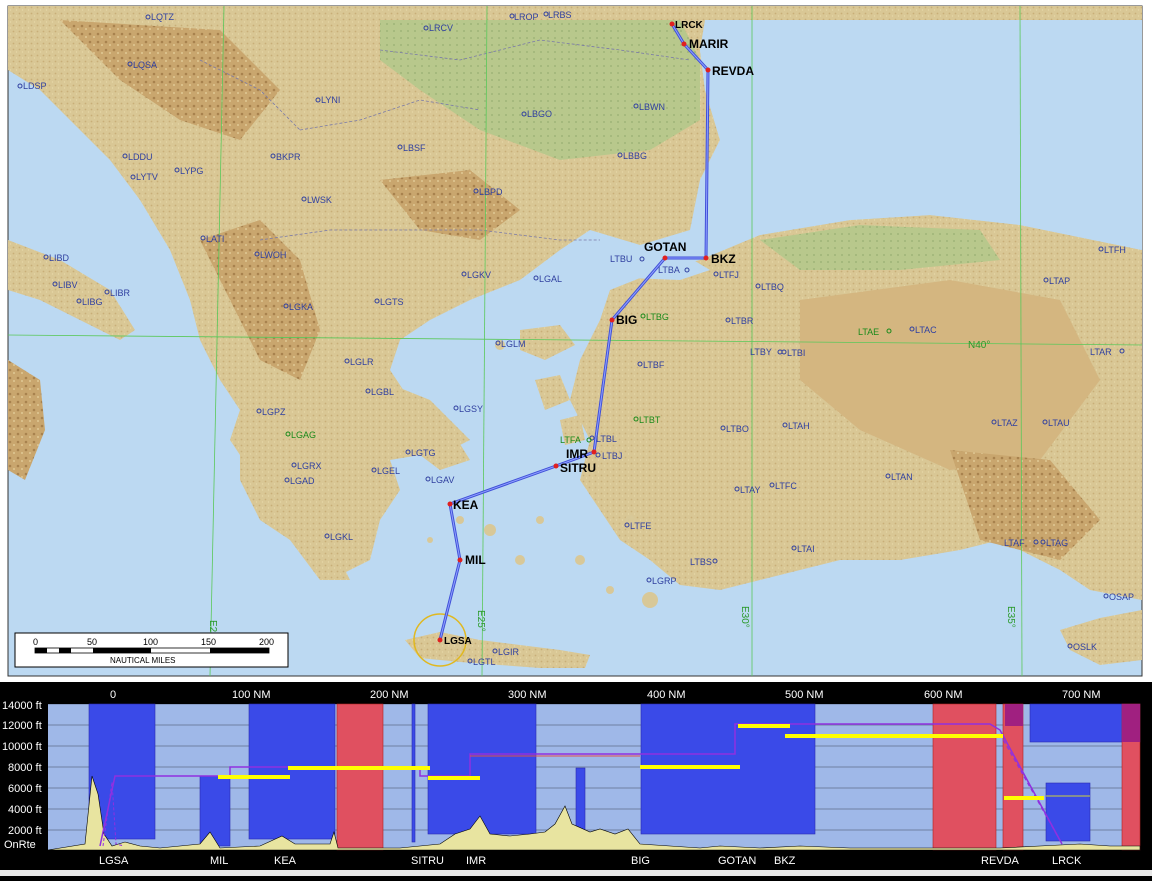 Image resolution: width=1152 pixels, height=881 pixels. Describe the element at coordinates (806, 549) in the screenshot. I see `svg-text: LTAI` at that location.